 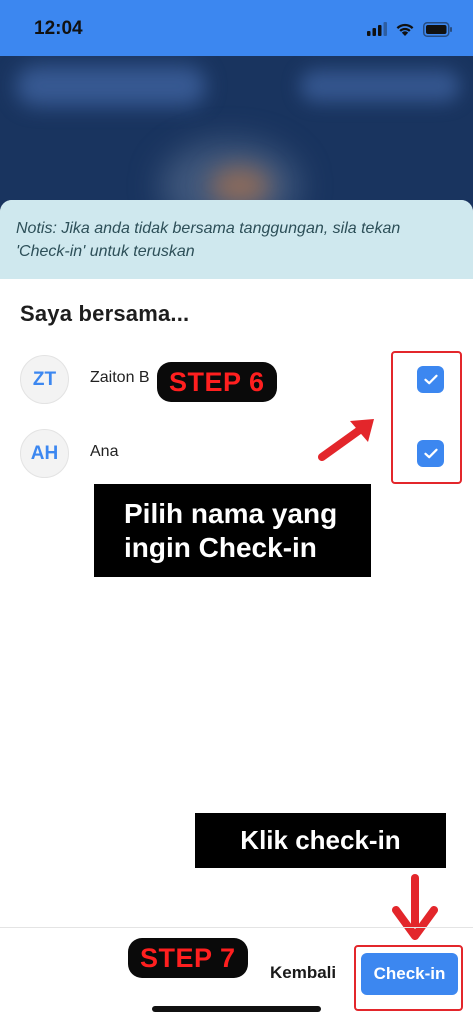 I want to click on step7-label: STEP 7, so click(x=188, y=958).